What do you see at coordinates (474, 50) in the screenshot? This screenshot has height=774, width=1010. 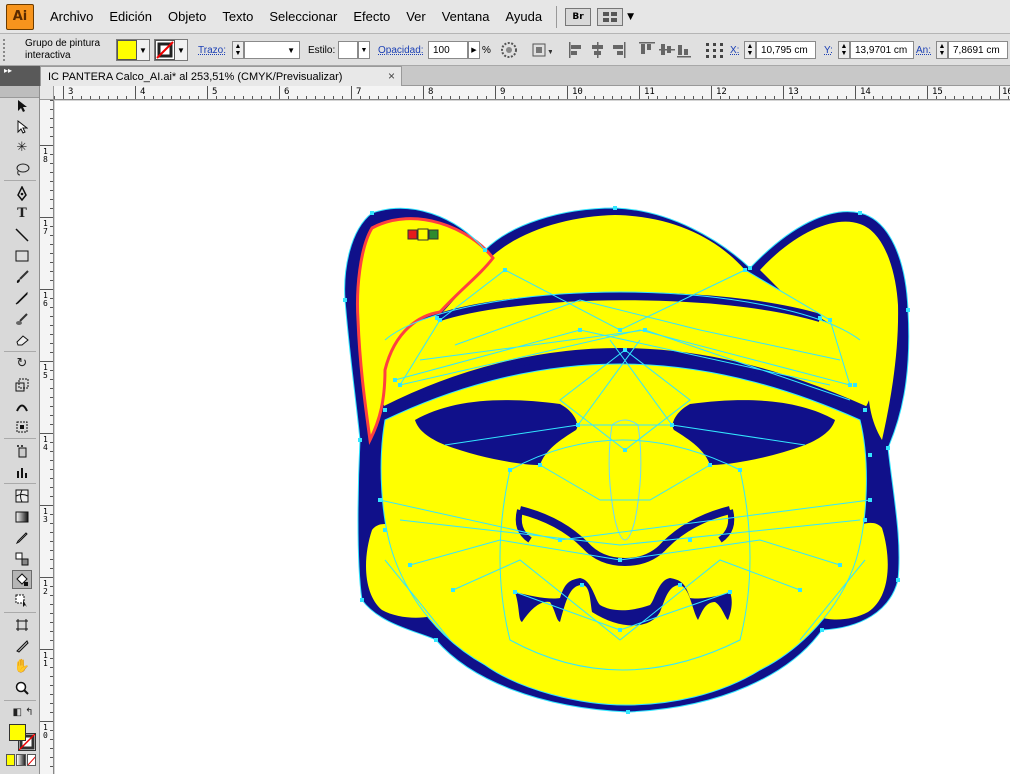 I see `opacity-arrow-icon: ▶` at bounding box center [474, 50].